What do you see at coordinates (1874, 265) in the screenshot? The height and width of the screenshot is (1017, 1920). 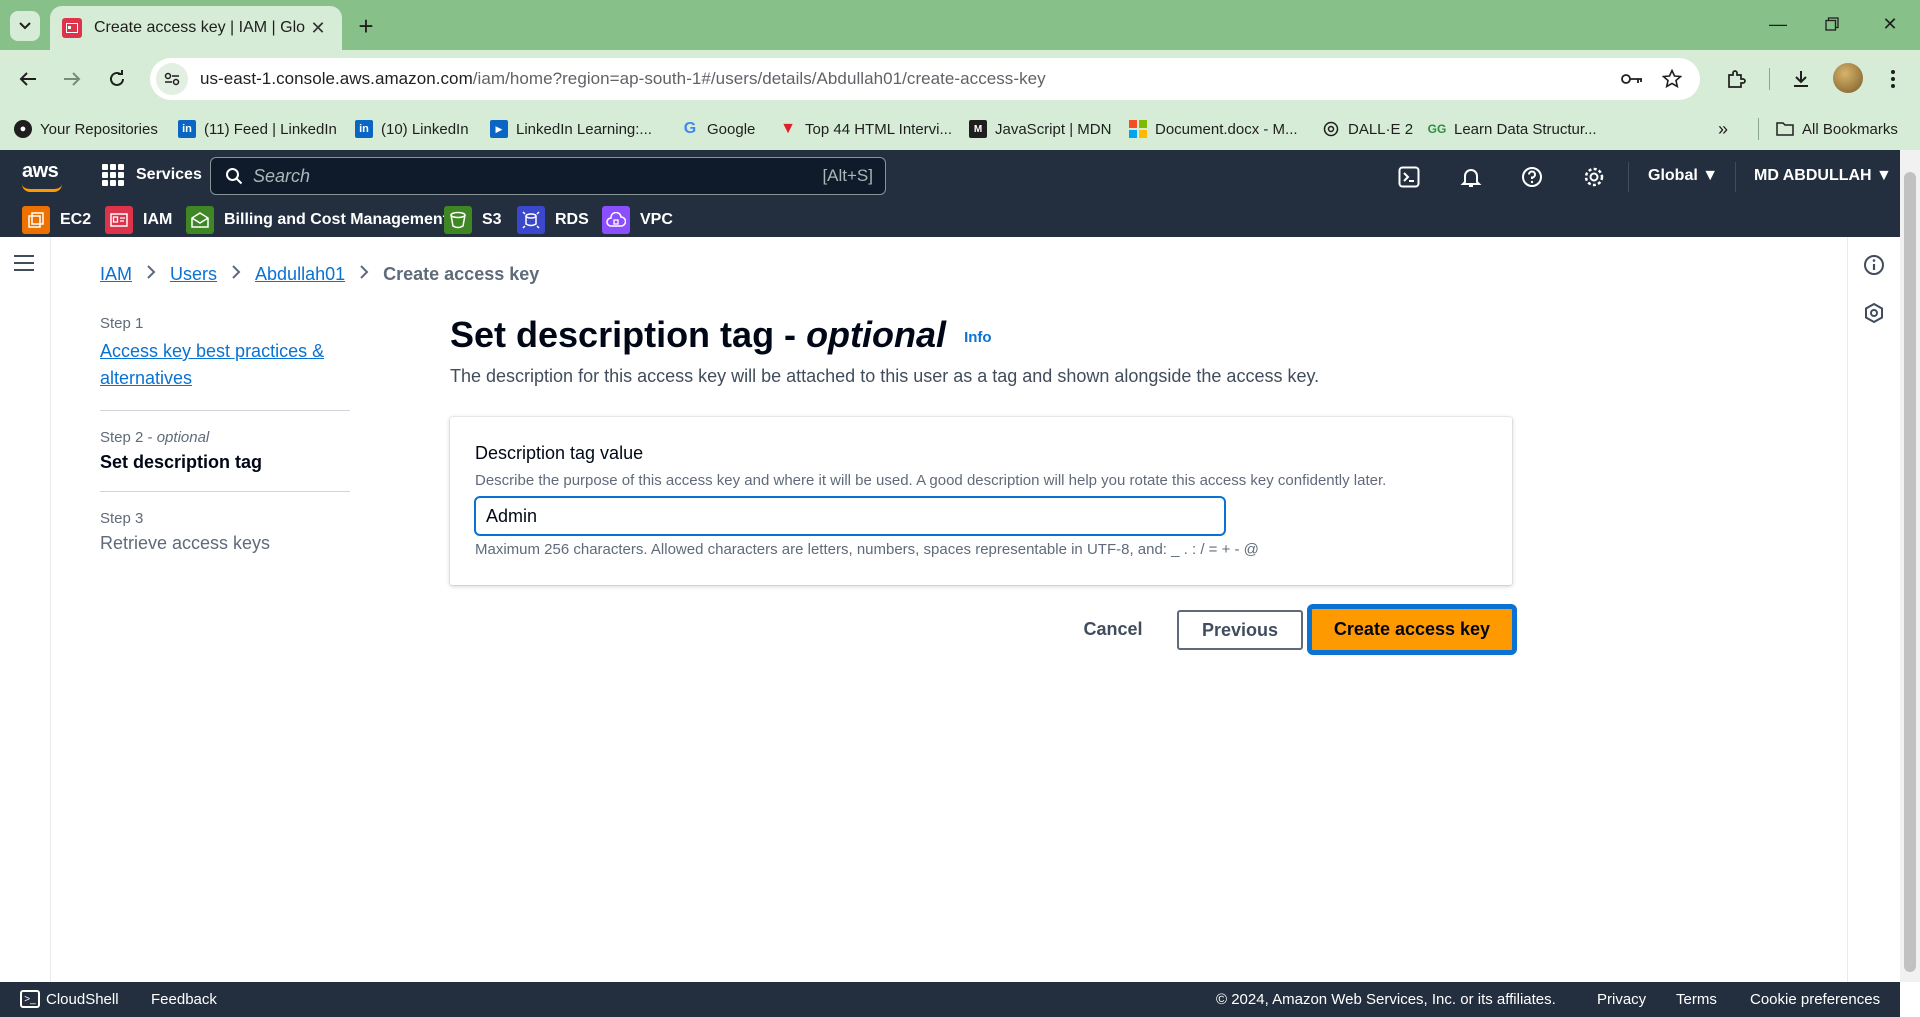 I see `info-panel-icon` at bounding box center [1874, 265].